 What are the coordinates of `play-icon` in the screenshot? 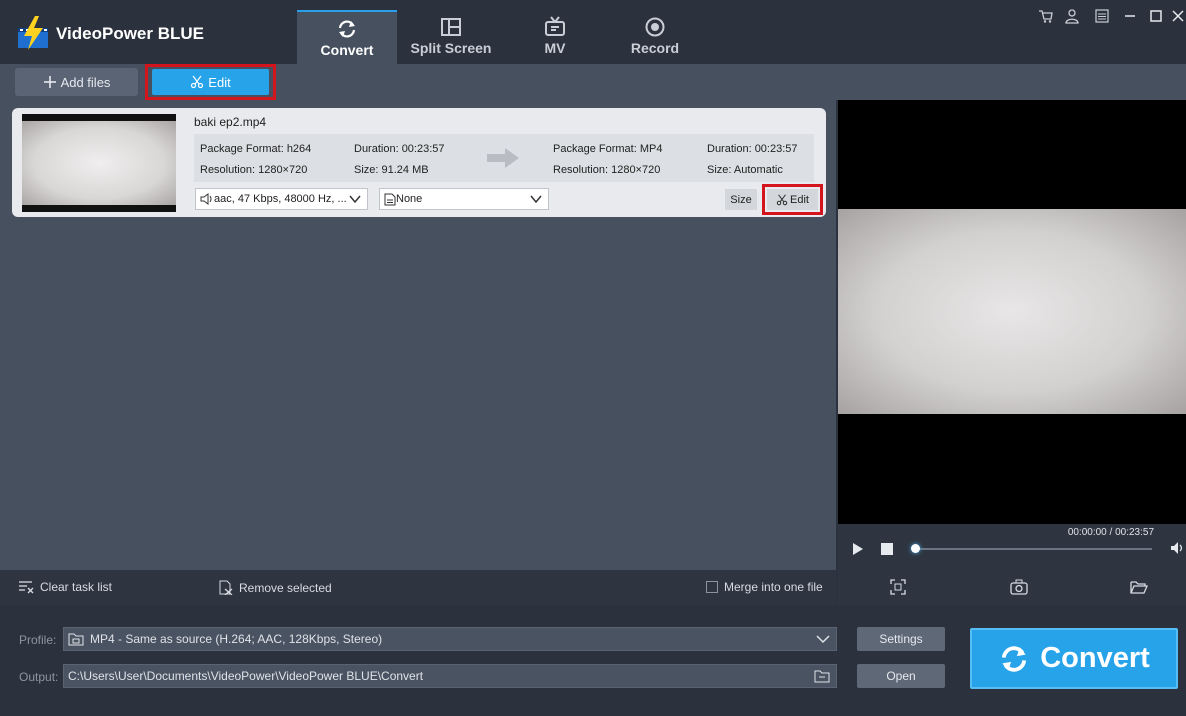 It's located at (858, 549).